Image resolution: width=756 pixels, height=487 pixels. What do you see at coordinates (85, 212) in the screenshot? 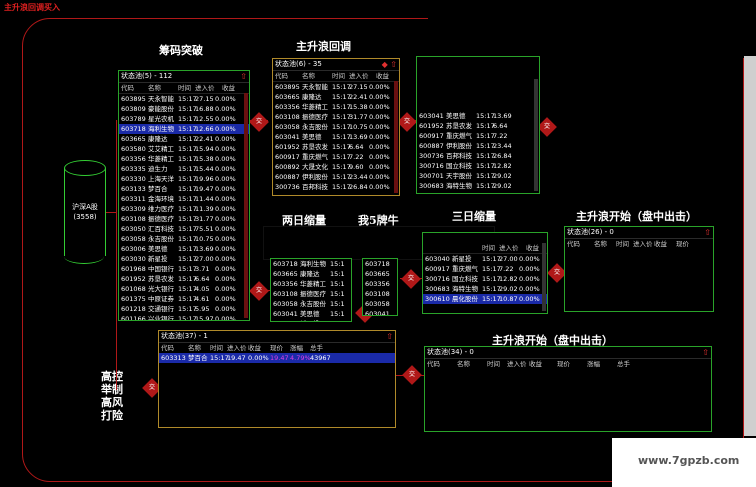
I see `market-cylinder: 沪深A股 (3558)` at bounding box center [85, 212].